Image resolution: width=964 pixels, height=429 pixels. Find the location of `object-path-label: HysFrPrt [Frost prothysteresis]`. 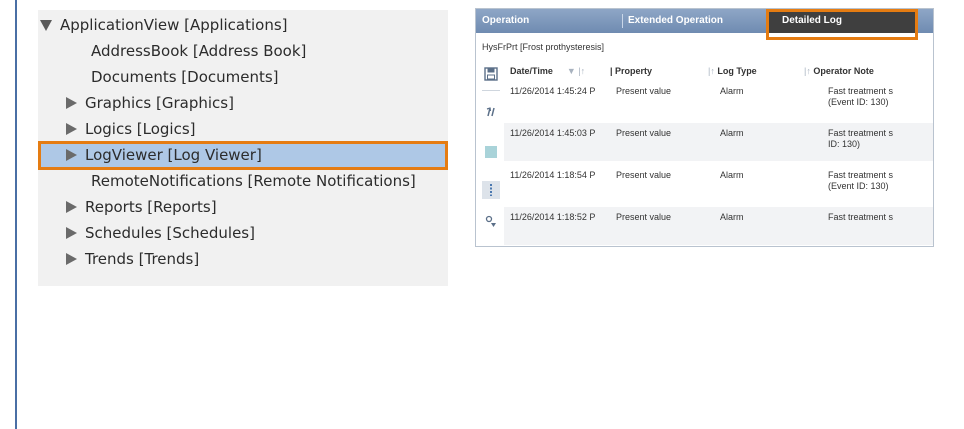

object-path-label: HysFrPrt [Frost prothysteresis] is located at coordinates (543, 47).